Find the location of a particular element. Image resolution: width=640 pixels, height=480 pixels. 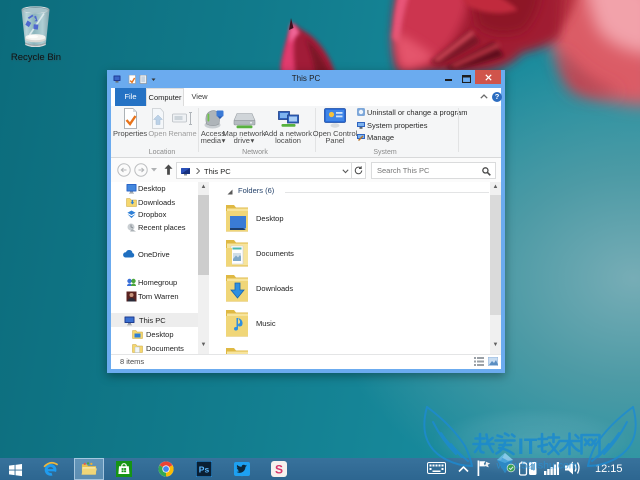

svg-text: S is located at coordinates (279, 470).